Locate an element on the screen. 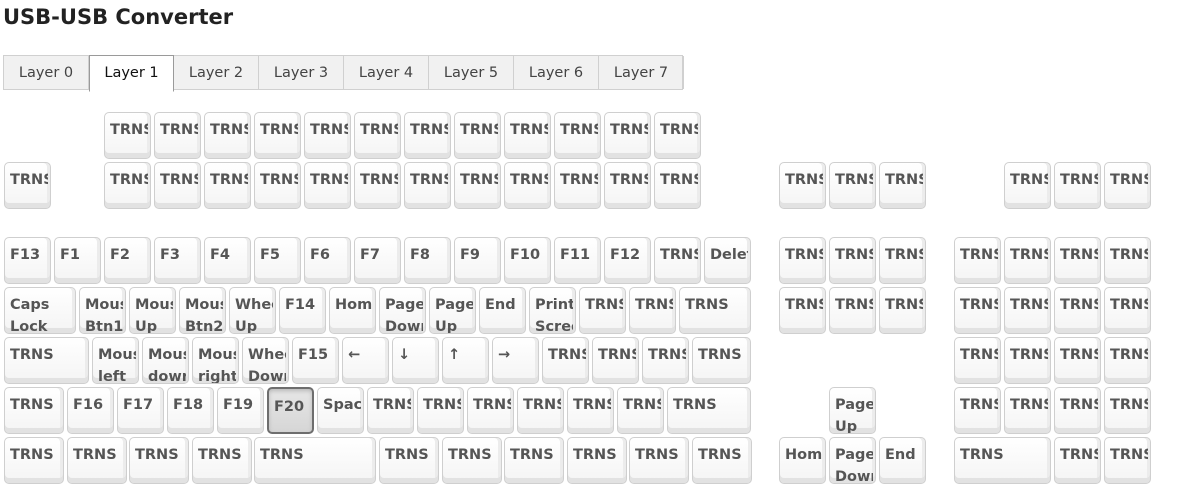 Image resolution: width=1188 pixels, height=500 pixels. key-f14: F14 is located at coordinates (302, 310).